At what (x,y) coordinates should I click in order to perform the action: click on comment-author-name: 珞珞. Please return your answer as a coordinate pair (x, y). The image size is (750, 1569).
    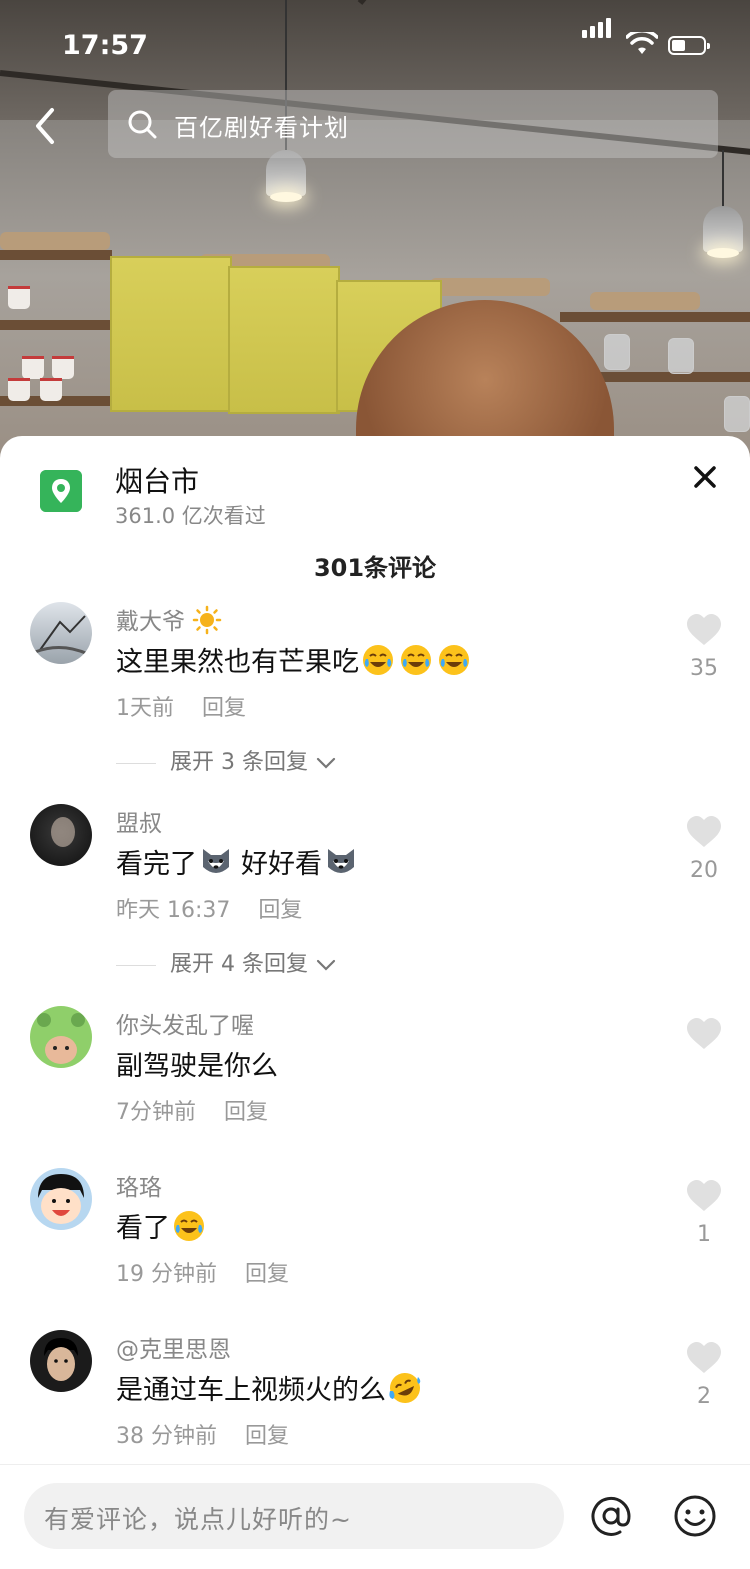
    Looking at the image, I should click on (139, 1185).